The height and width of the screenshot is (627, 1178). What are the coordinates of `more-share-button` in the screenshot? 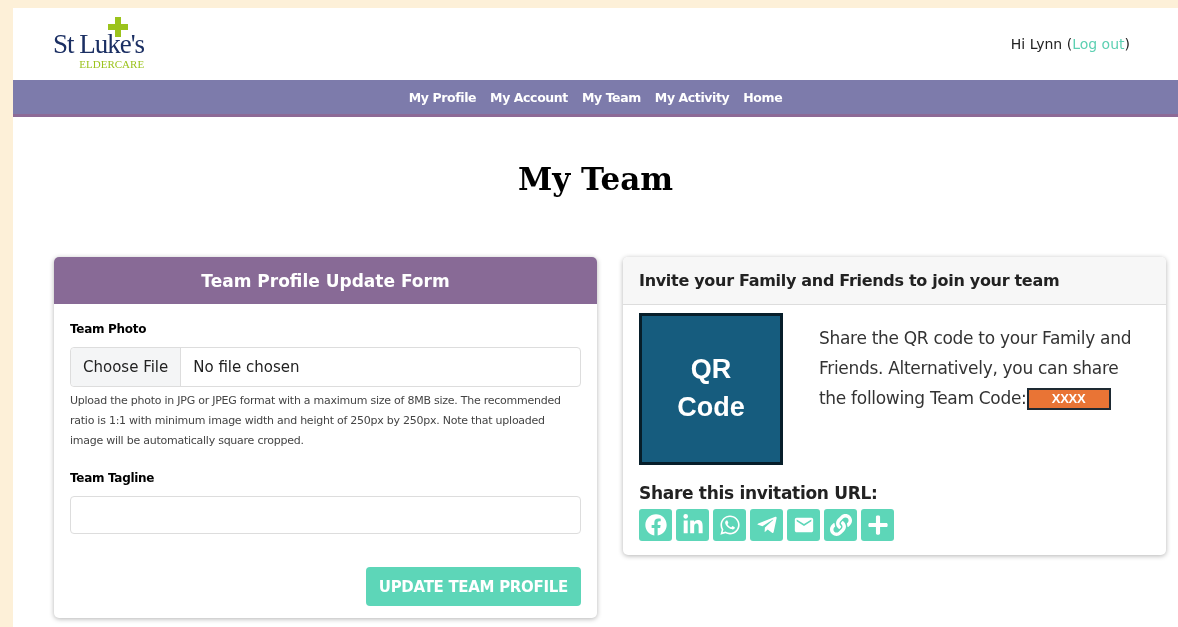 It's located at (877, 525).